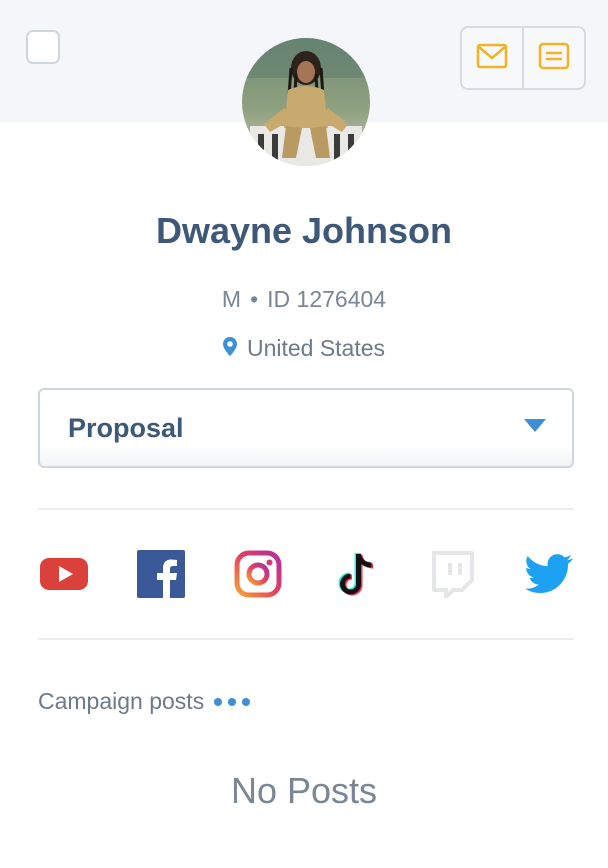 This screenshot has width=608, height=868. What do you see at coordinates (306, 102) in the screenshot?
I see `avatar` at bounding box center [306, 102].